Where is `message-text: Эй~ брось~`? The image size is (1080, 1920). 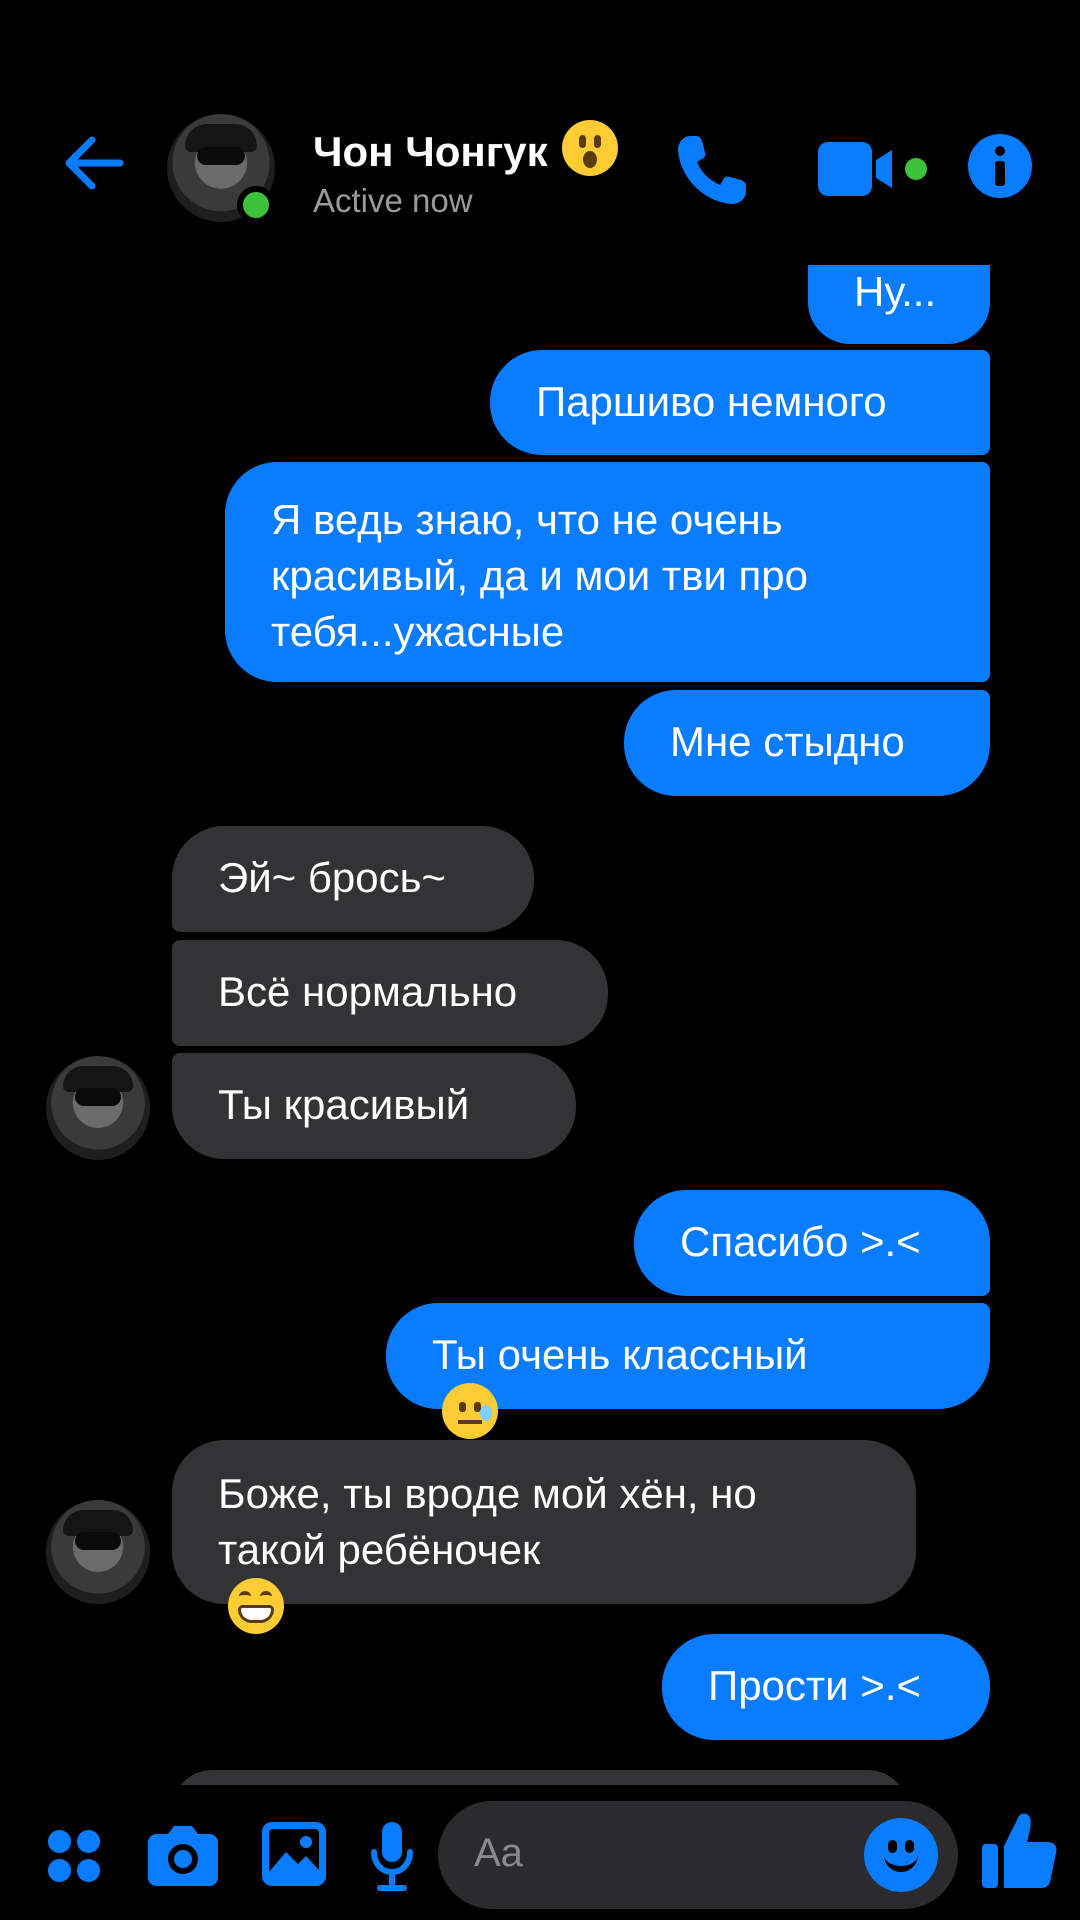
message-text: Эй~ брось~ is located at coordinates (332, 877).